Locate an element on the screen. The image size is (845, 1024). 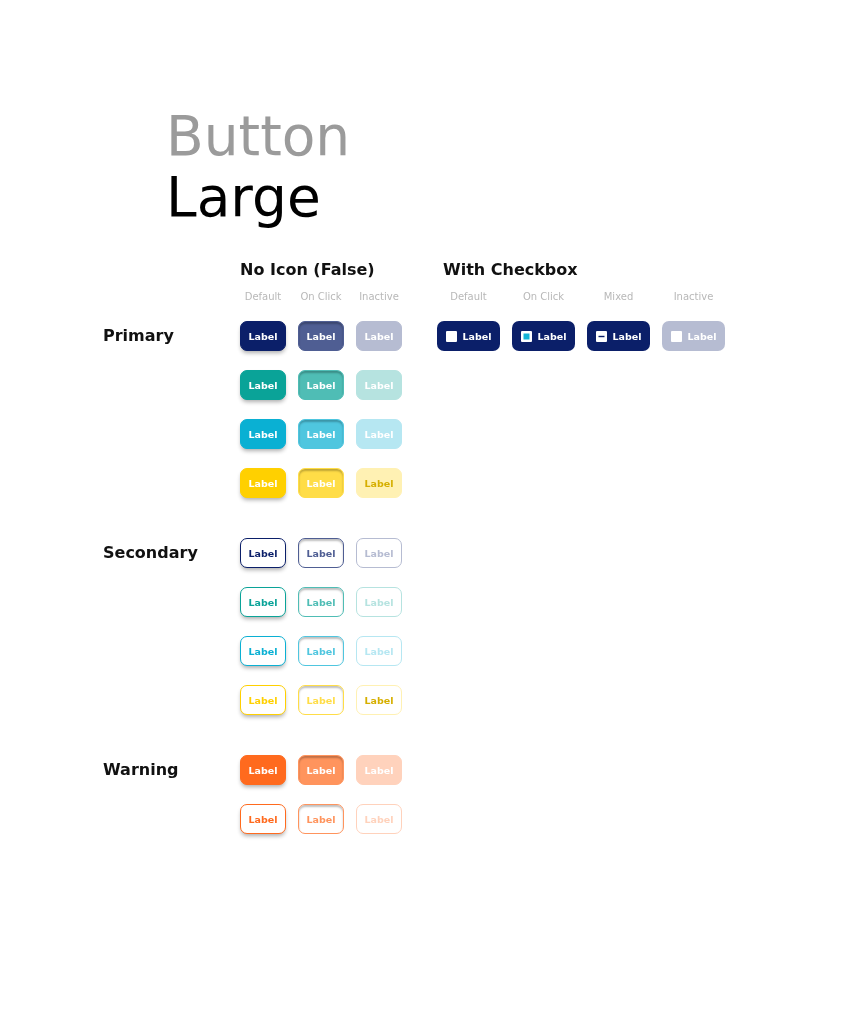
page-title: Button is located at coordinates (258, 136).